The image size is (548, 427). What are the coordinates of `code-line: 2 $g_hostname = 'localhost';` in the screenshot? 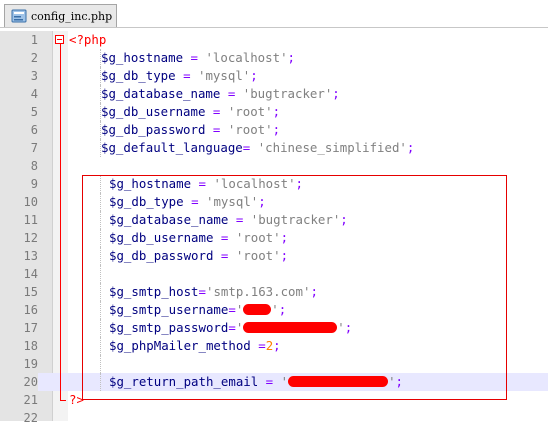 It's located at (274, 58).